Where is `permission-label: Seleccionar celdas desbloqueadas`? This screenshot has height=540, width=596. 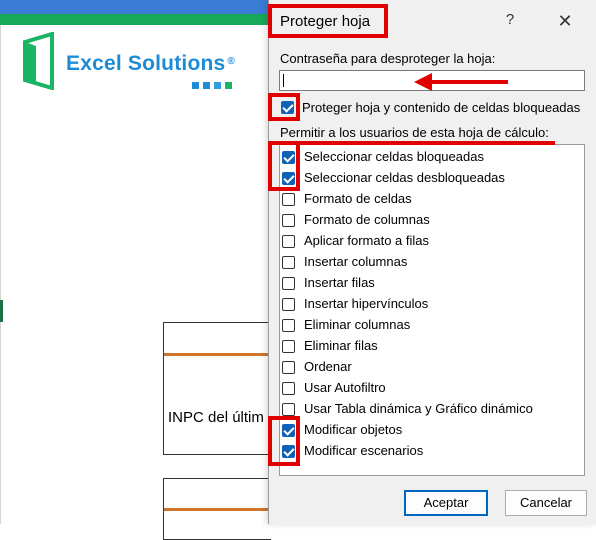 permission-label: Seleccionar celdas desbloqueadas is located at coordinates (404, 177).